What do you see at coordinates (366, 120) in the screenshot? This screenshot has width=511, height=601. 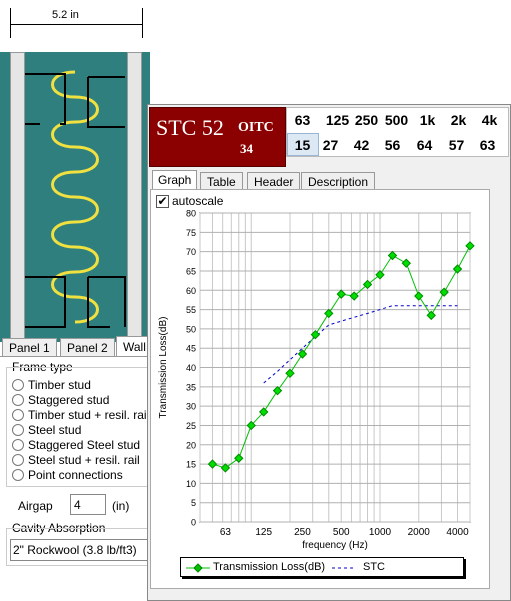 I see `band-frequency-cell: 250` at bounding box center [366, 120].